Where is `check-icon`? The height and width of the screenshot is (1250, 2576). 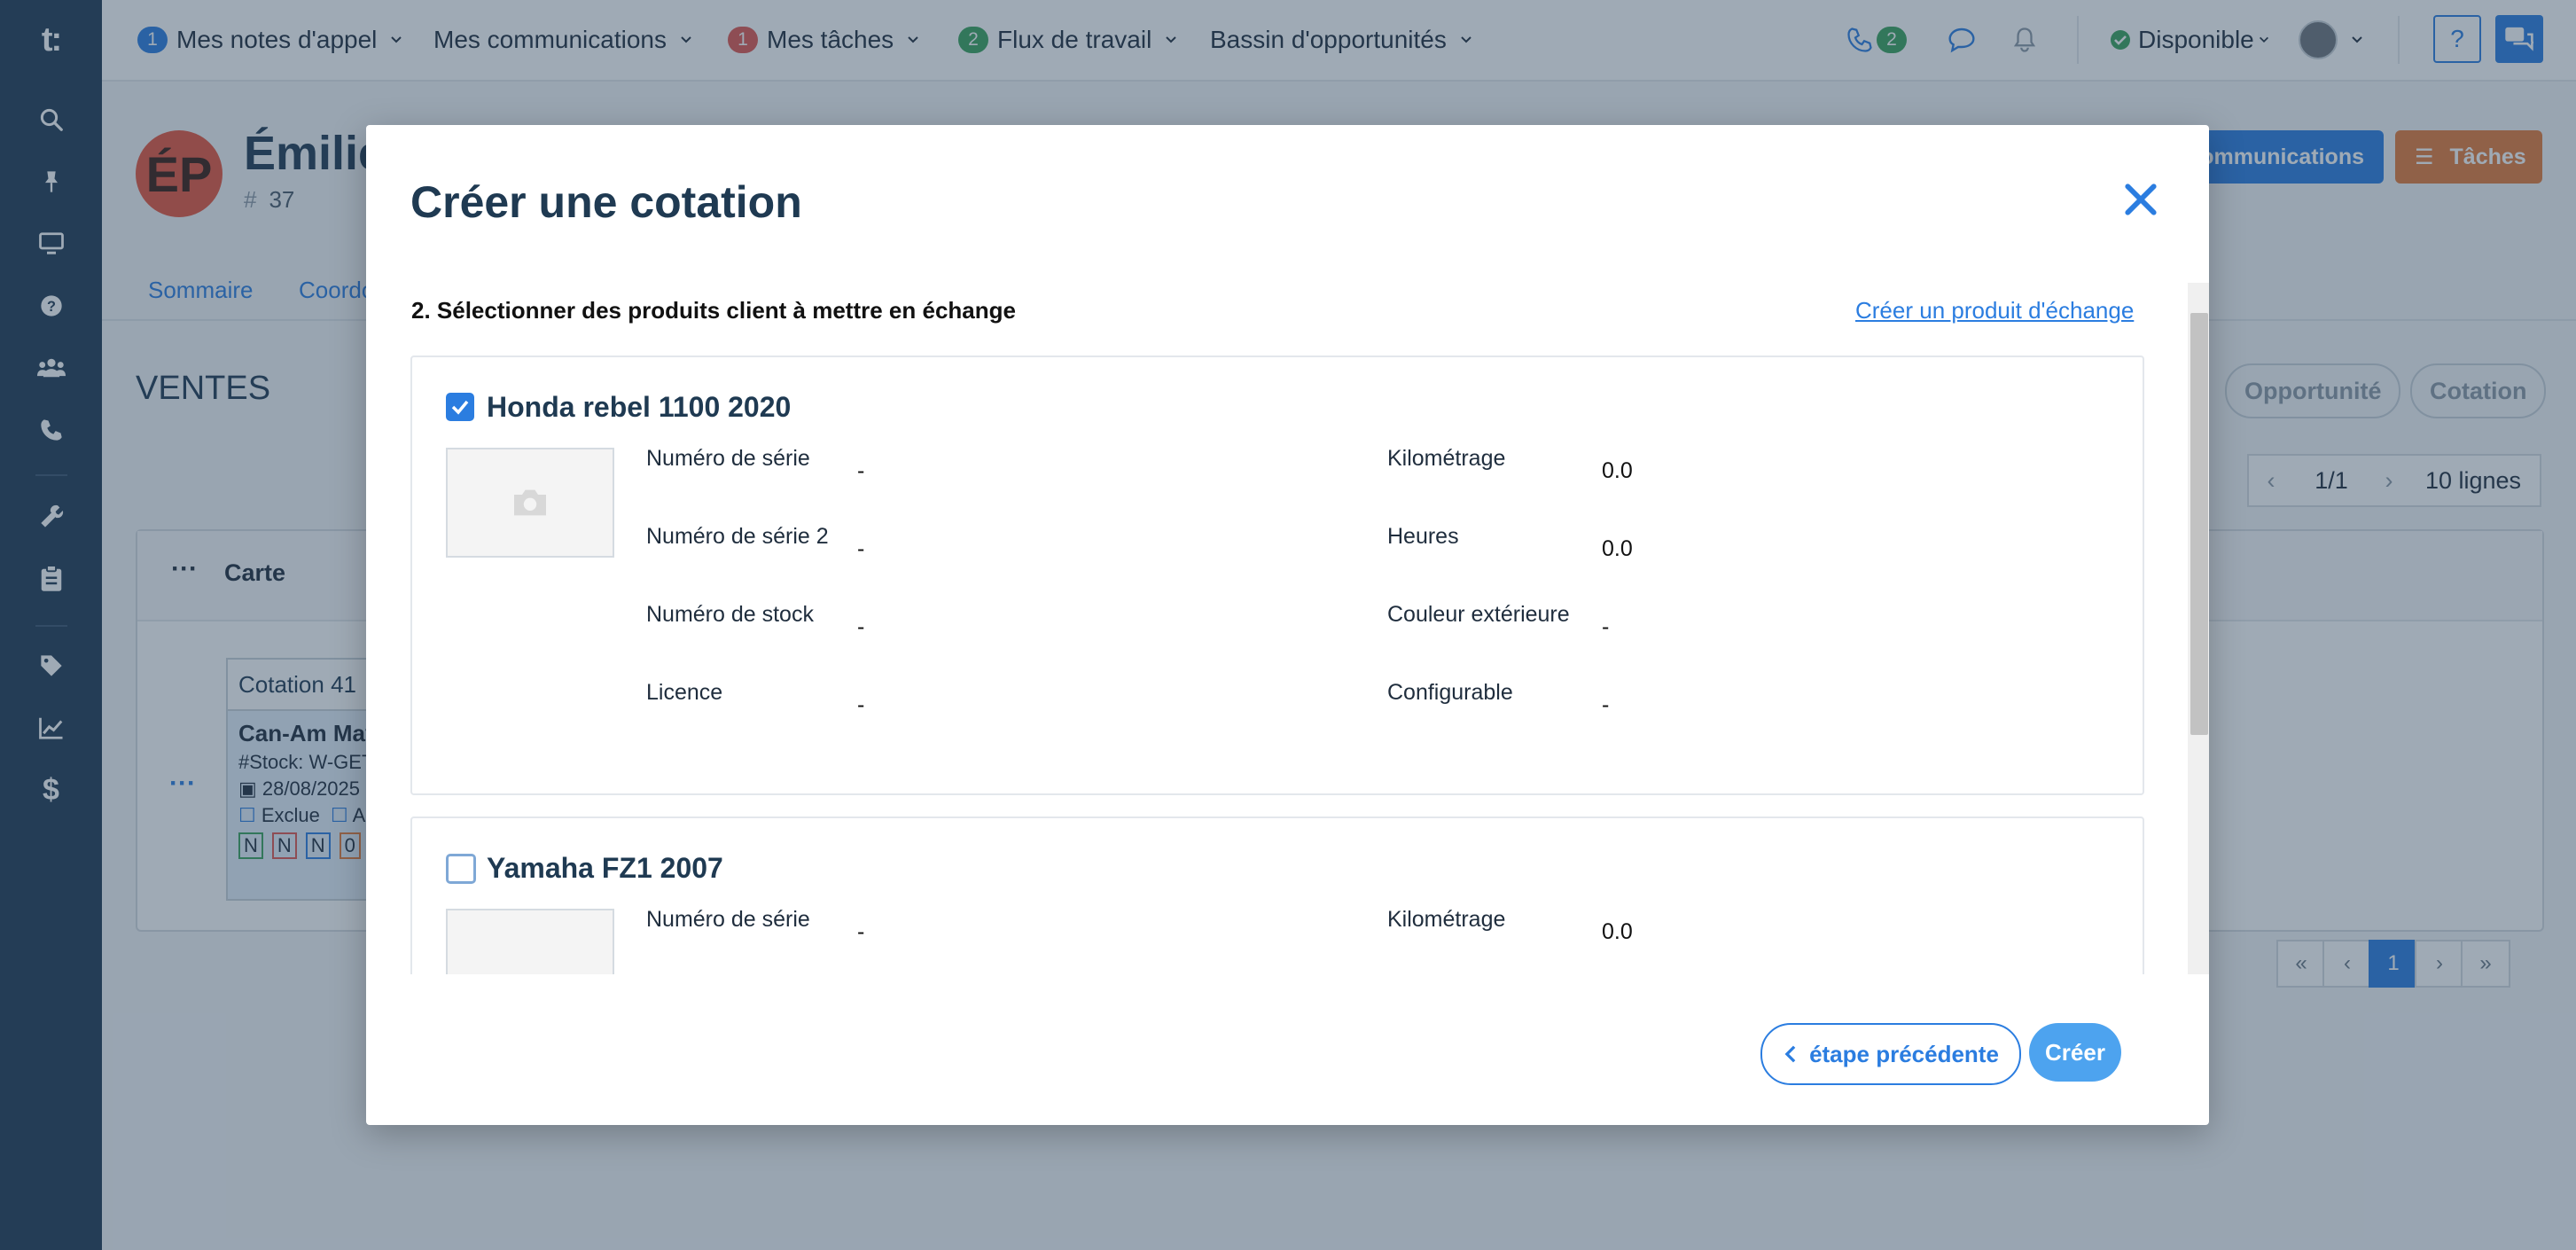
check-icon is located at coordinates (460, 407).